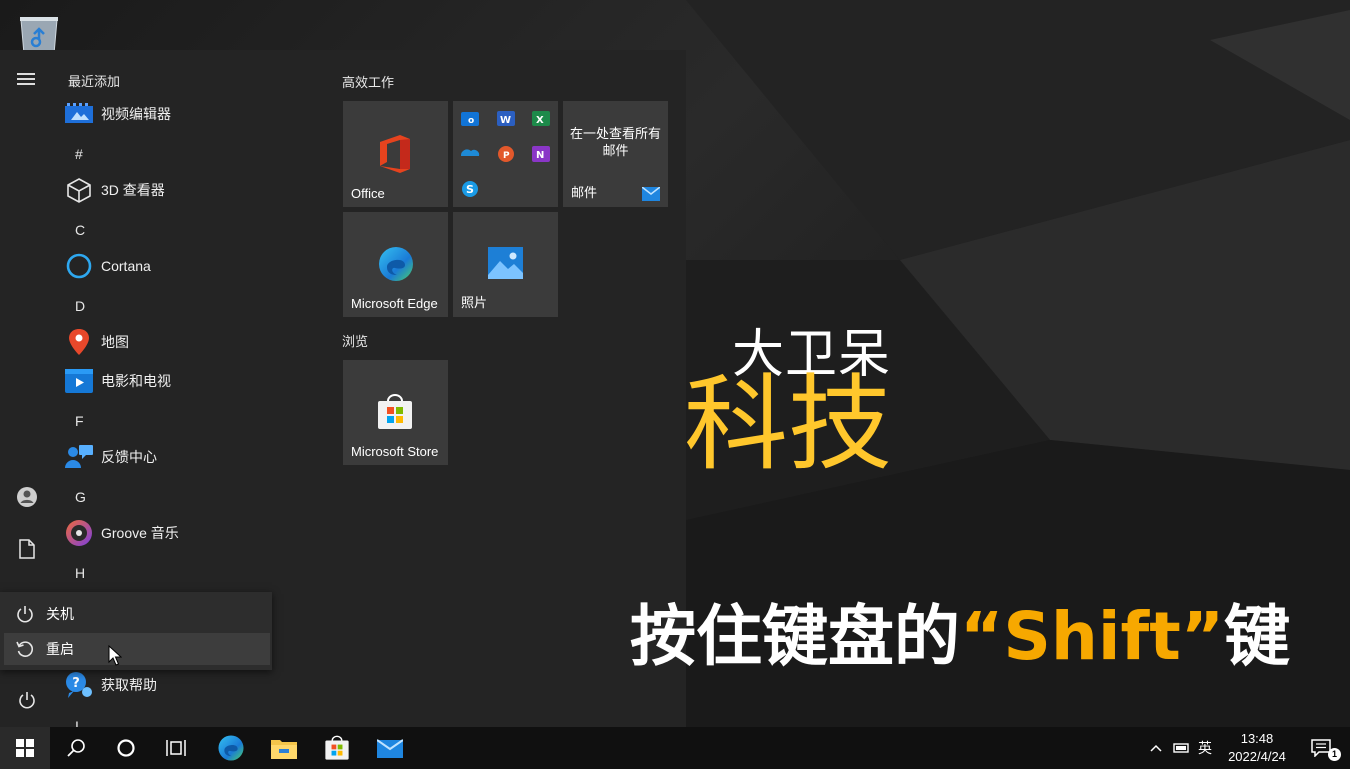  Describe the element at coordinates (540, 120) in the screenshot. I see `svg-text: X` at that location.